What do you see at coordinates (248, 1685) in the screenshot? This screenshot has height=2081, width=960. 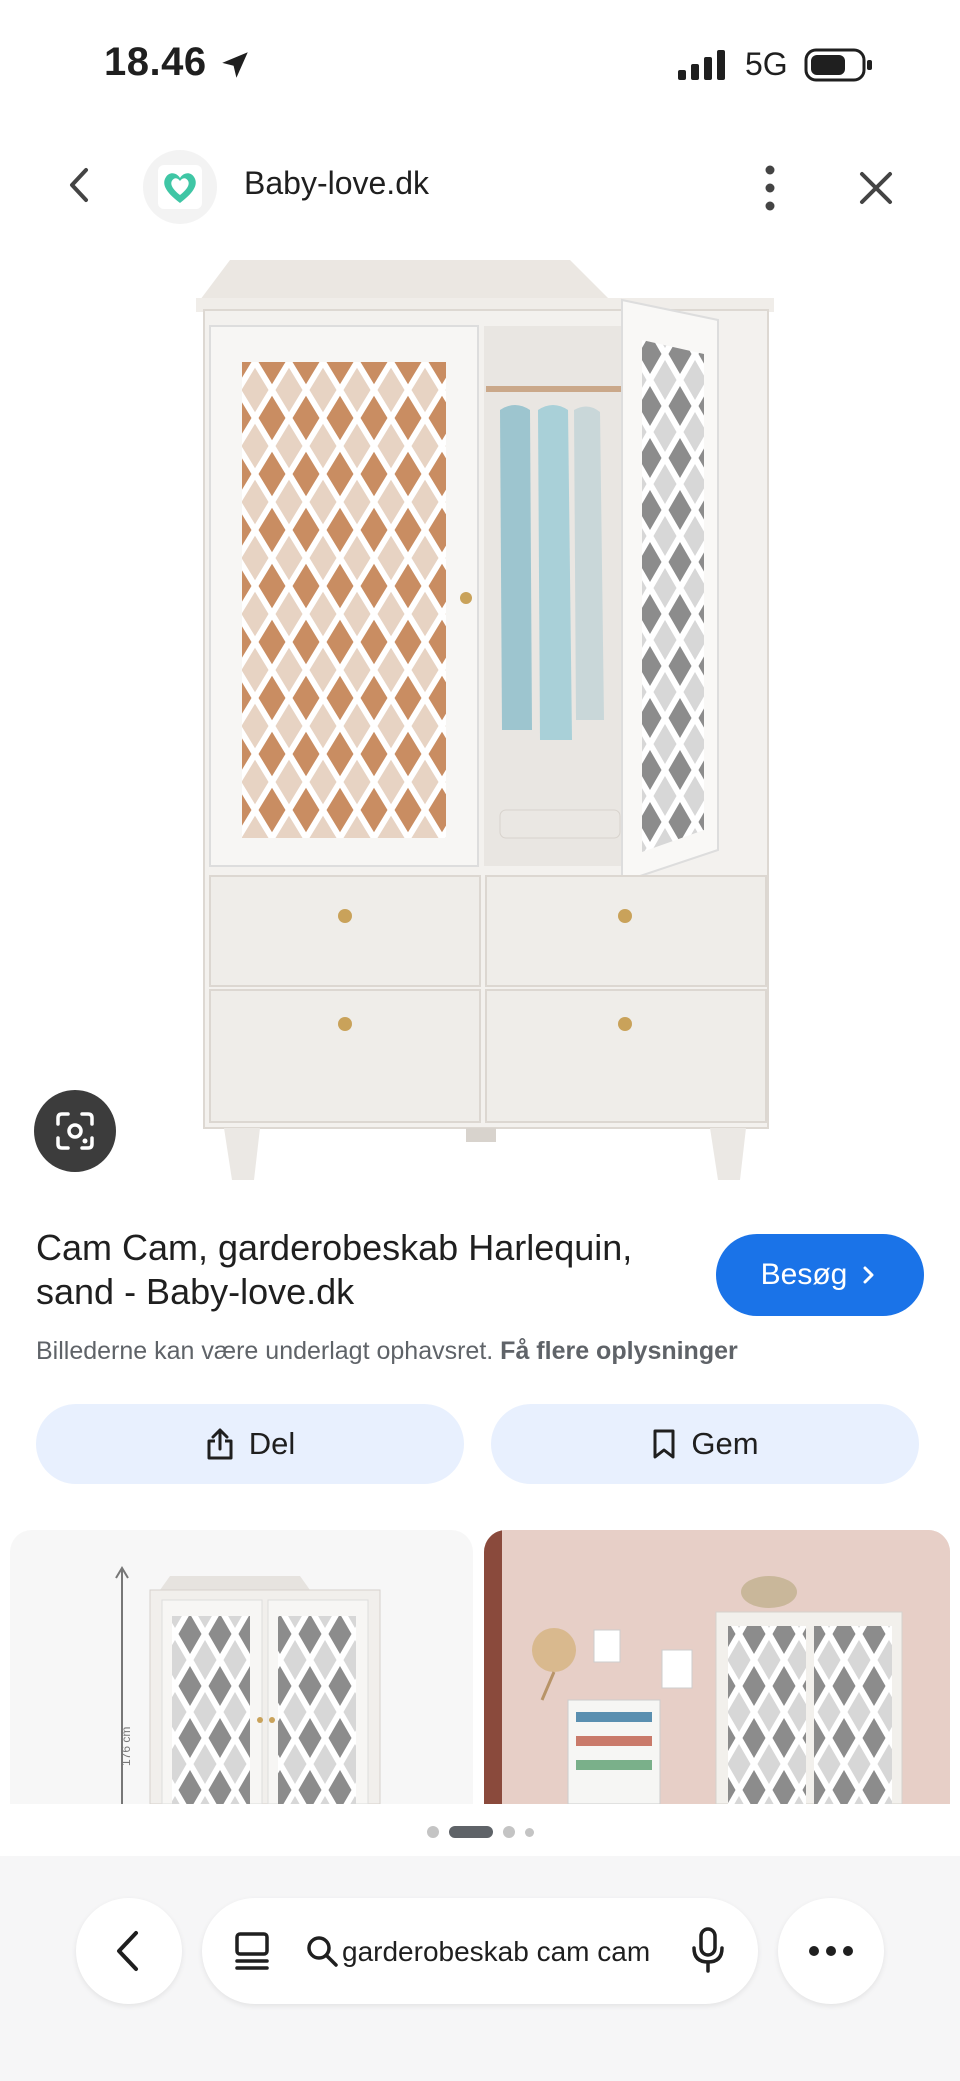 I see `wardrobe-dimension-image: 176 cm` at bounding box center [248, 1685].